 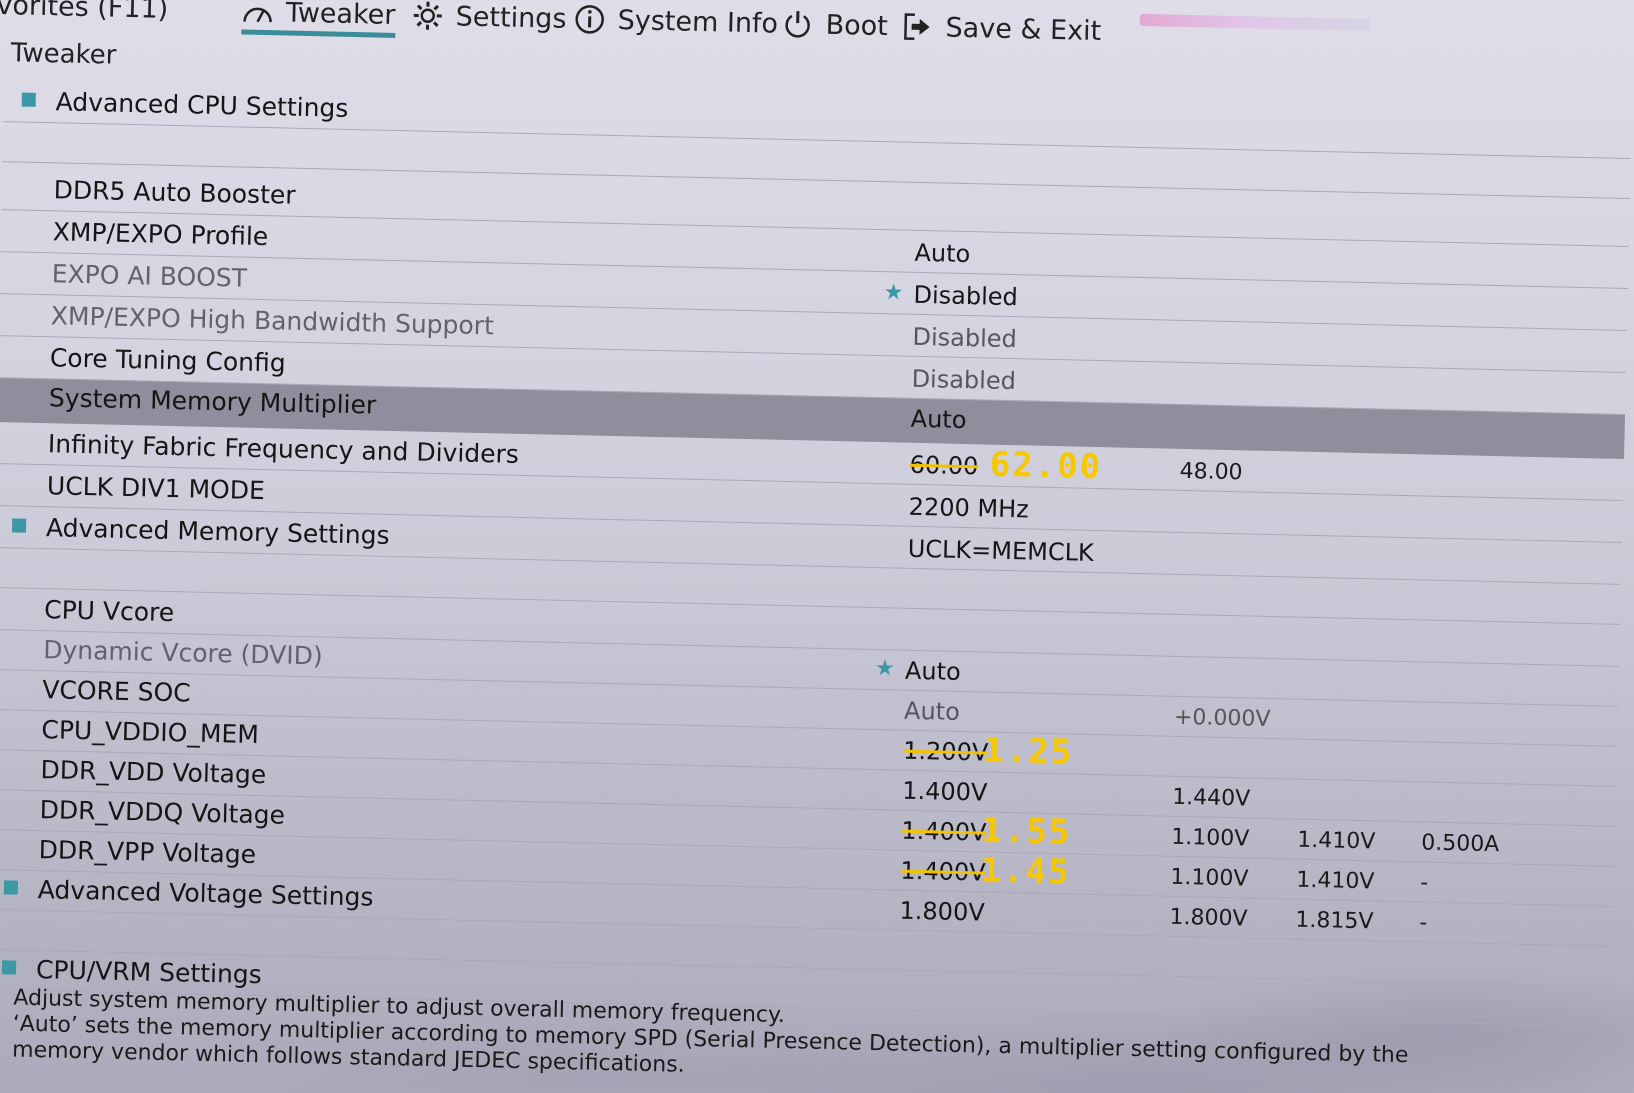 I want to click on row-label: Advanced CPU Settings, so click(x=202, y=105).